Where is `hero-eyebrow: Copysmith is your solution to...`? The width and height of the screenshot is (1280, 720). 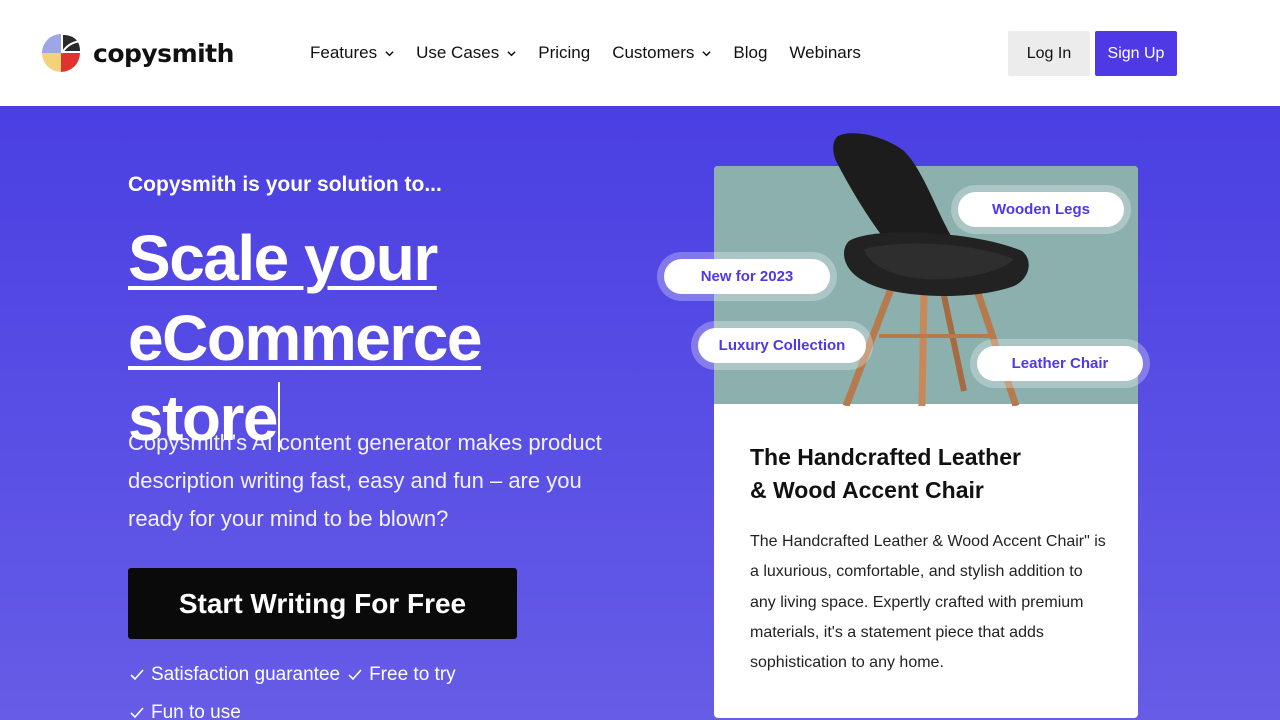 hero-eyebrow: Copysmith is your solution to... is located at coordinates (285, 184).